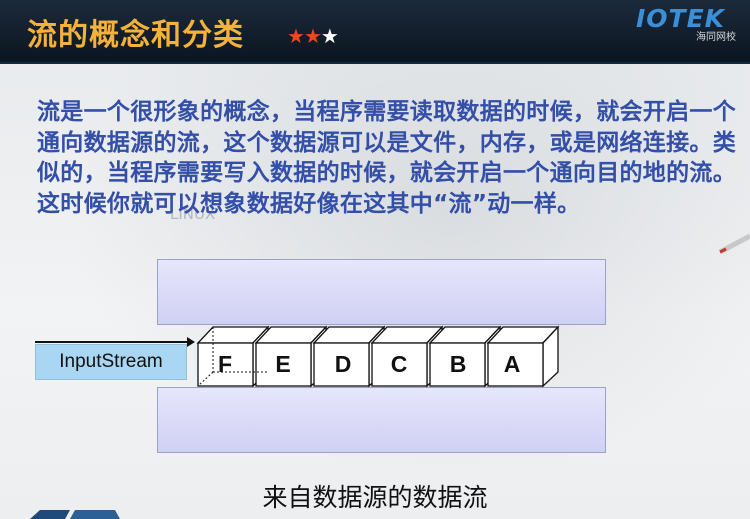 This screenshot has width=750, height=519. I want to click on block-label-b: B, so click(458, 364).